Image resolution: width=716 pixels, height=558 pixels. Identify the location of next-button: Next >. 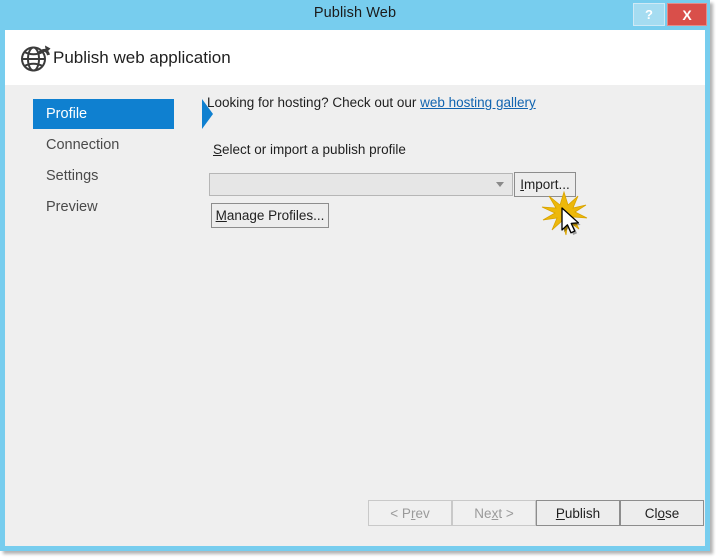
(494, 513).